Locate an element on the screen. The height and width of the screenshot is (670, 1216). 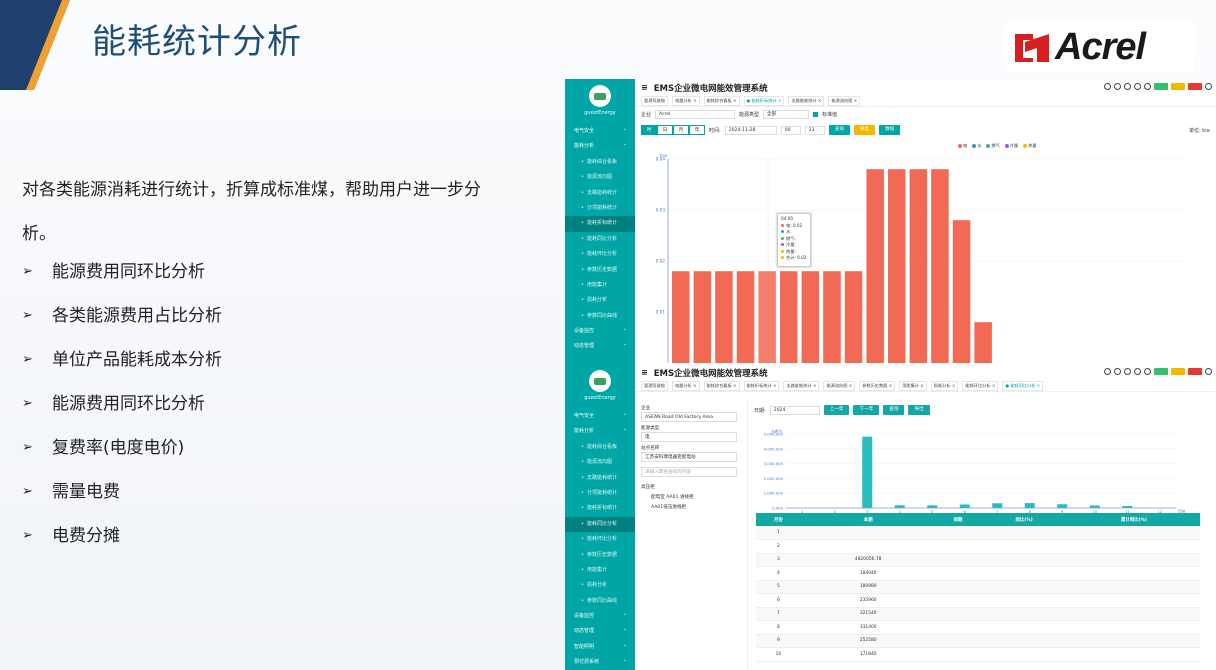
energy-type-select: 全部 is located at coordinates (786, 114).